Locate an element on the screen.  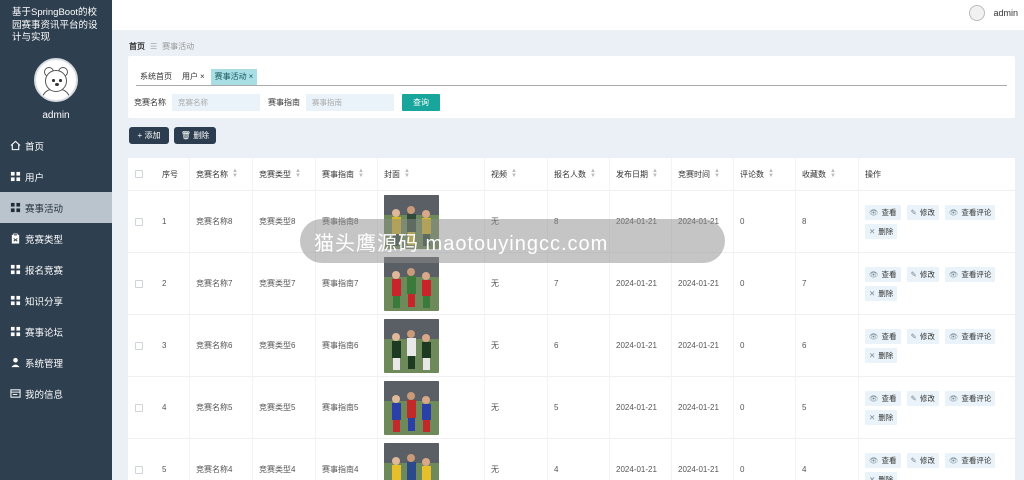
tab-label: 赛事活动 is located at coordinates (230, 76).